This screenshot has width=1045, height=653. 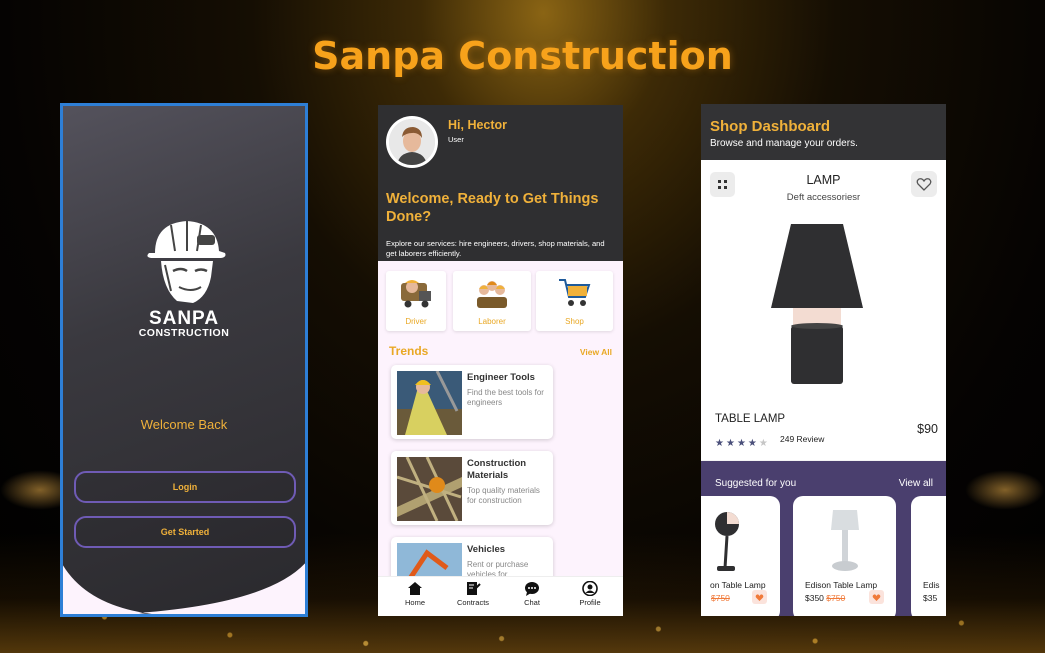 I want to click on welcome-heading: Welcome, Ready to Get Things Done?, so click(x=492, y=208).